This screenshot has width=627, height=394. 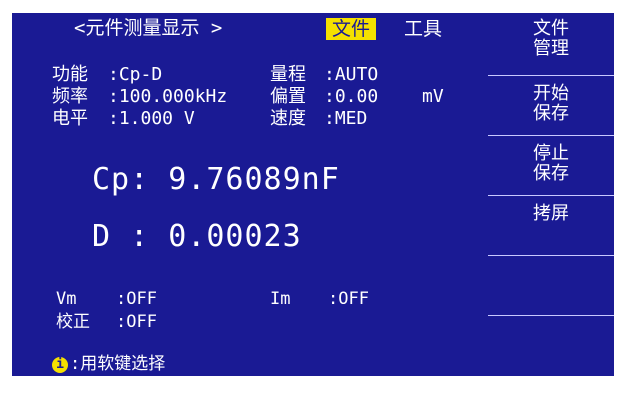 I want to click on correction-label: 校正, so click(x=73, y=322).